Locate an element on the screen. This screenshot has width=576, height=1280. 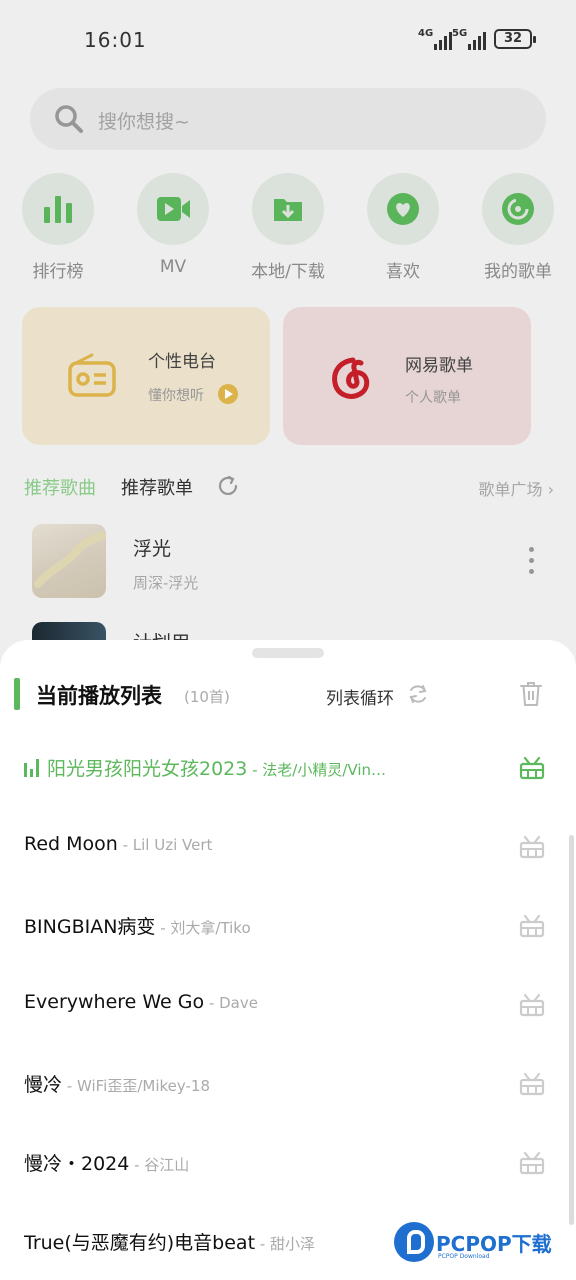
track-name: Everywhere We Go is located at coordinates (114, 1002).